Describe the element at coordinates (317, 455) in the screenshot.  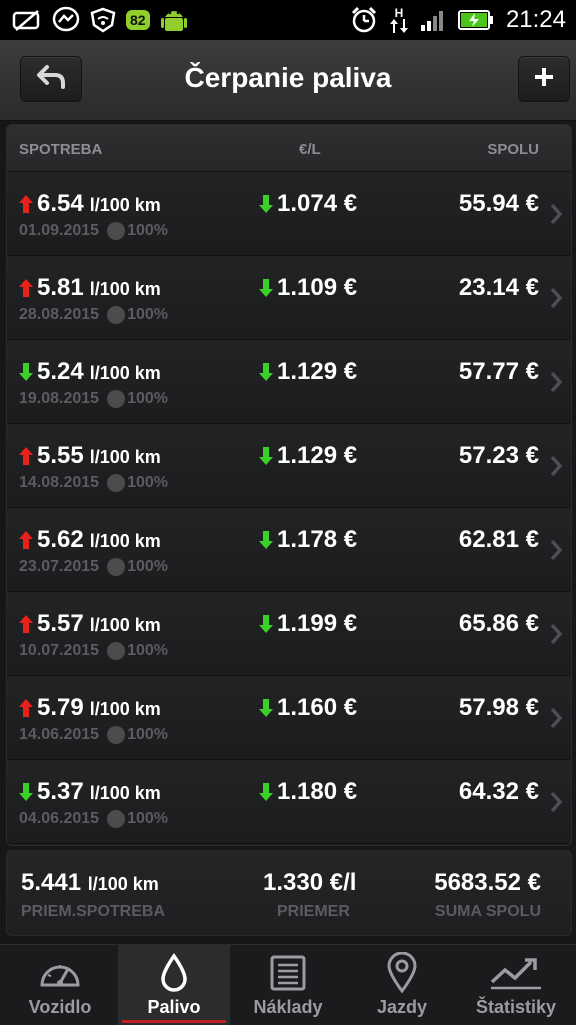
I see `price-per-liter: 1.129 €` at that location.